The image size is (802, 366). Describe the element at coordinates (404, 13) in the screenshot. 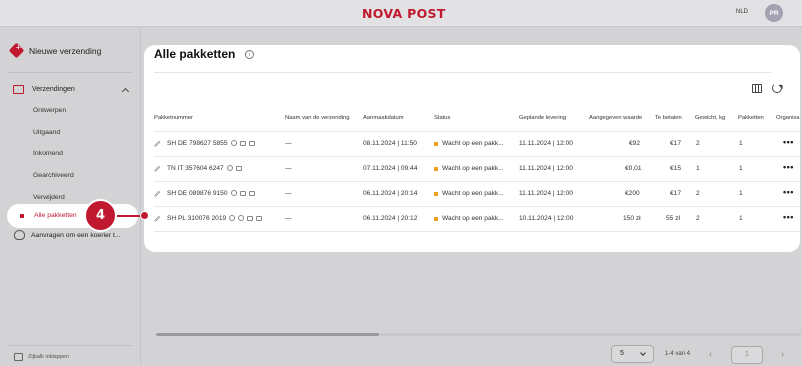

I see `nova-post-logo: NOVA POST` at that location.